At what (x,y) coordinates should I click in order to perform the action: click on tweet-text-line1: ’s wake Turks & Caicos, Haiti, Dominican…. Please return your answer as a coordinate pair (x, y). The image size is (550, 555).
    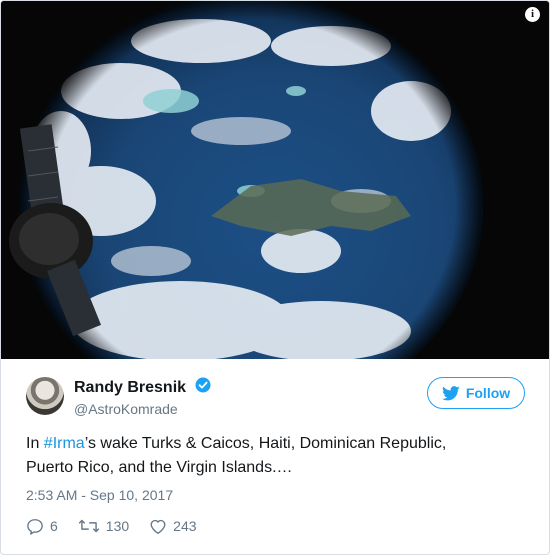
    Looking at the image, I should click on (265, 443).